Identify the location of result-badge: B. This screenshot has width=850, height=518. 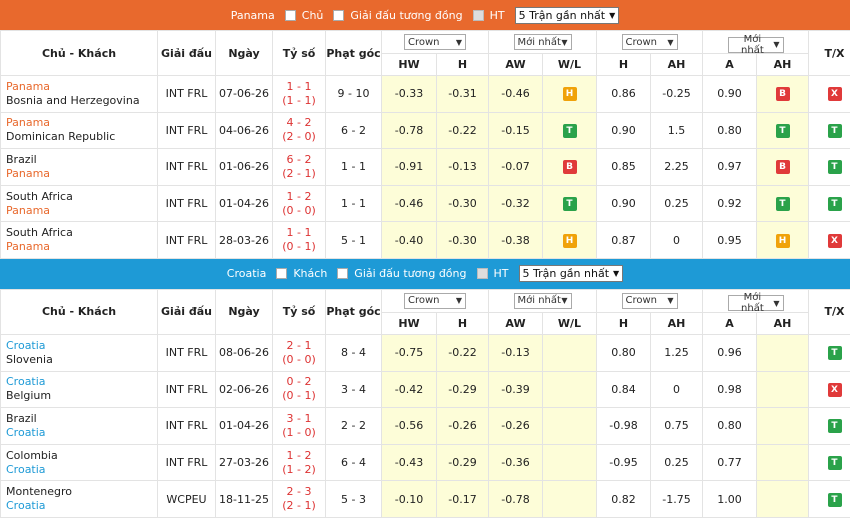
(570, 167).